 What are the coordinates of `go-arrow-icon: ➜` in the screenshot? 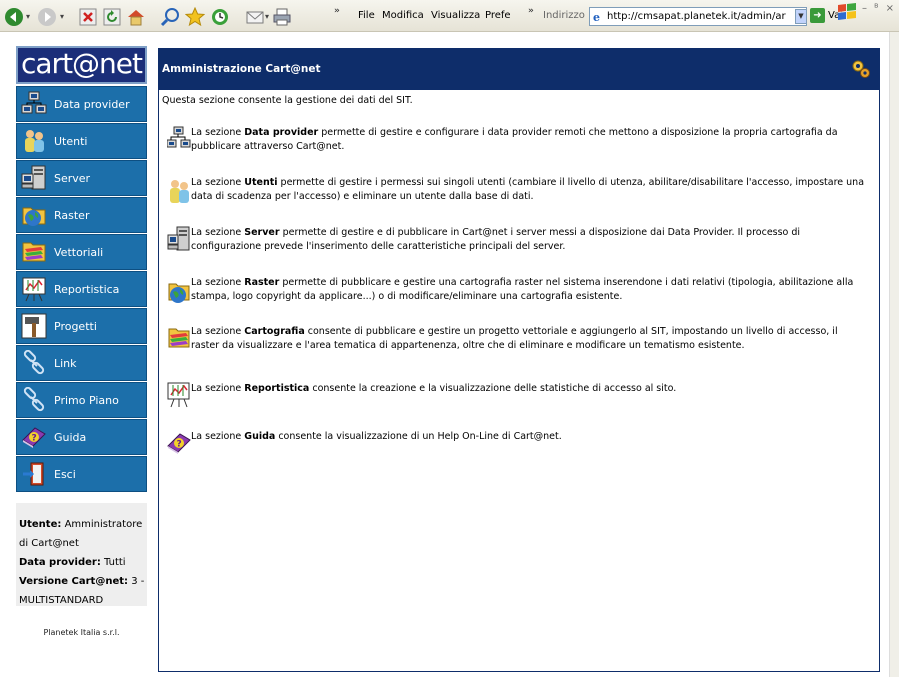 It's located at (817, 15).